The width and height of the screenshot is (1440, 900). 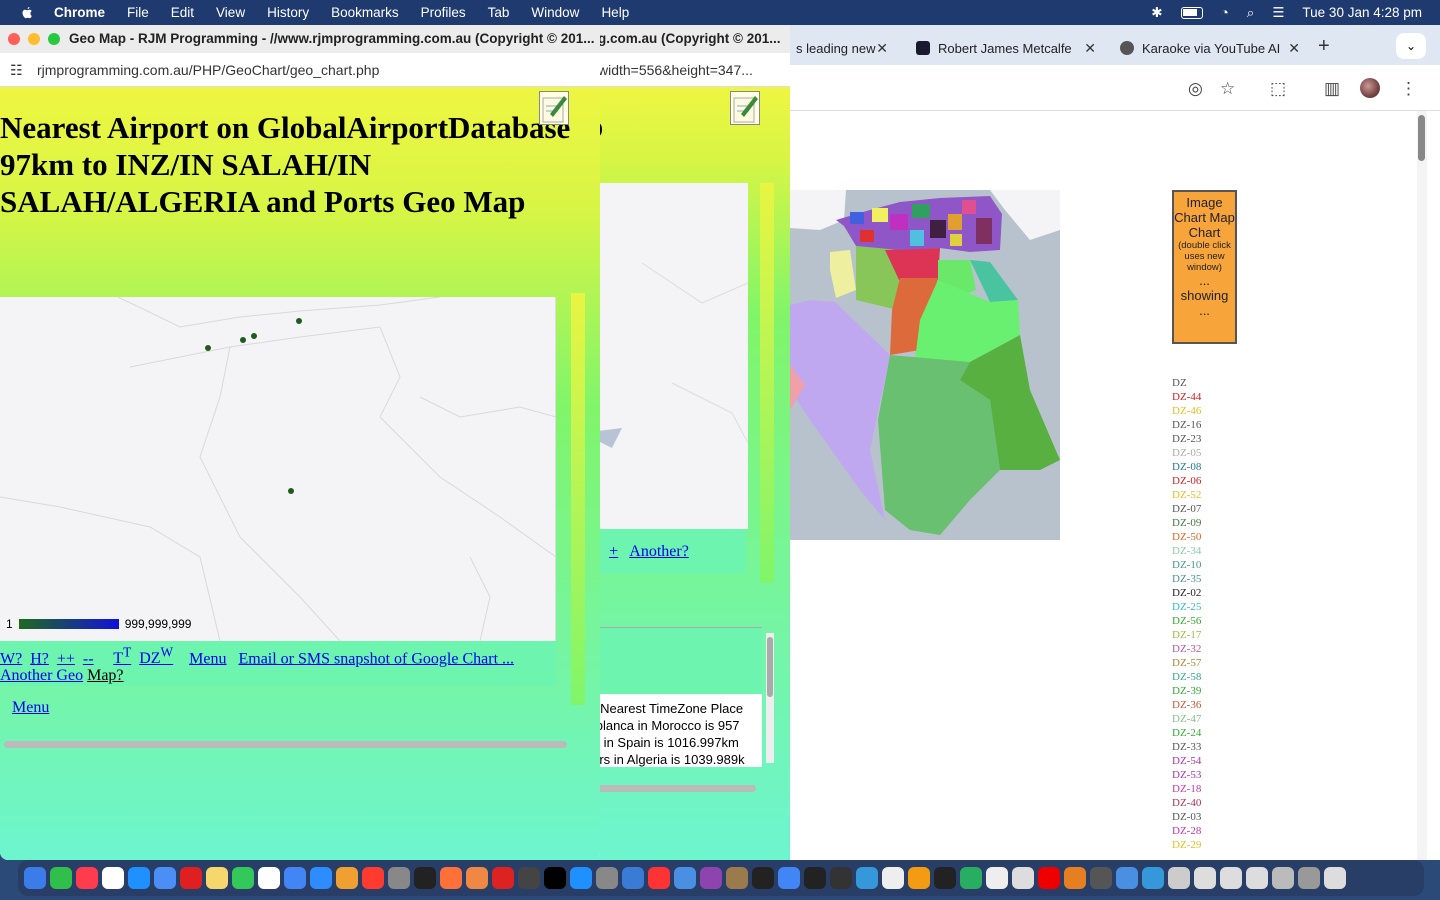 I want to click on link-h: H?, so click(x=39, y=658).